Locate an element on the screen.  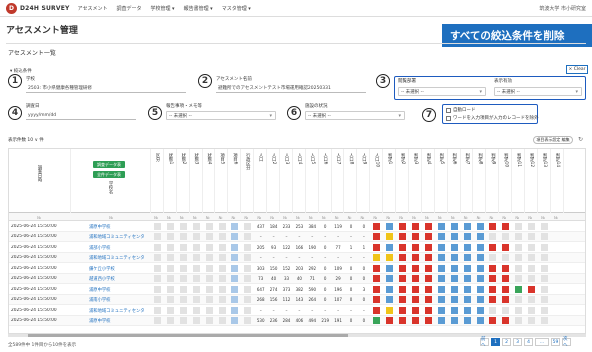
auto-load-checkbox: 自動ロード is located at coordinates (461, 110).